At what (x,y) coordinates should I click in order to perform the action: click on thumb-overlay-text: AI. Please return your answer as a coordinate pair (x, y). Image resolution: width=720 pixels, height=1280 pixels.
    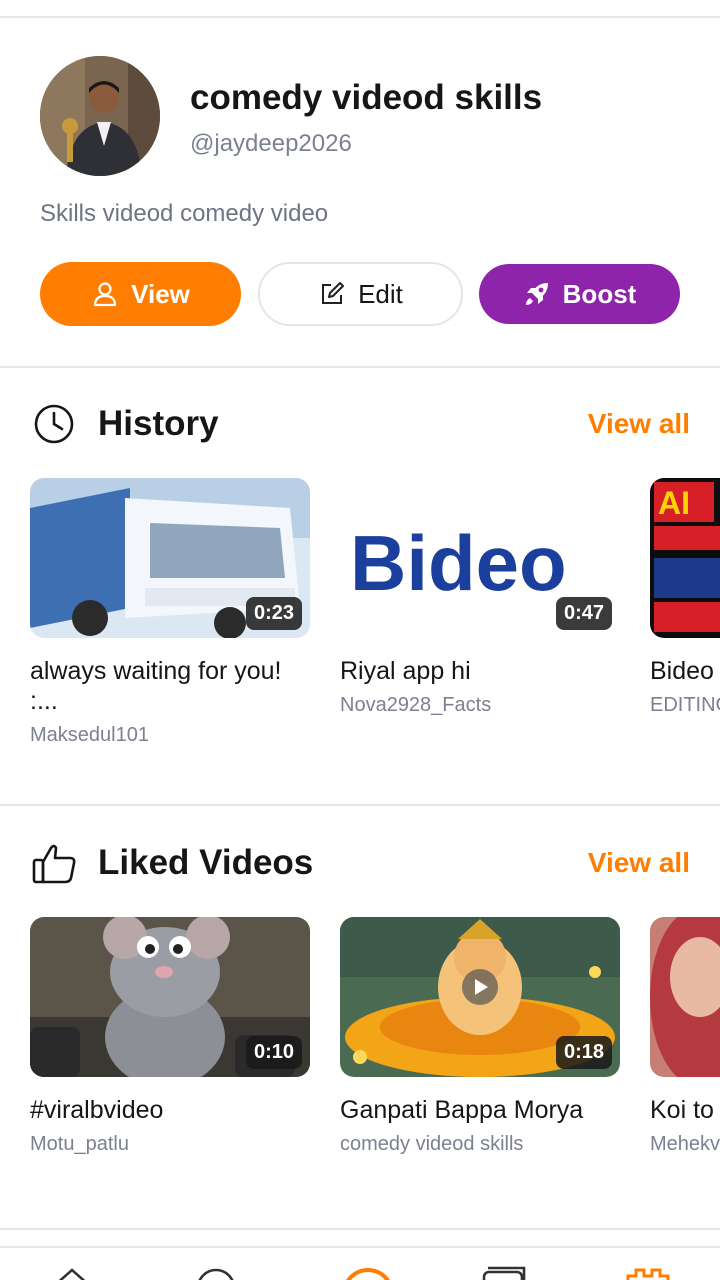
    Looking at the image, I should click on (674, 503).